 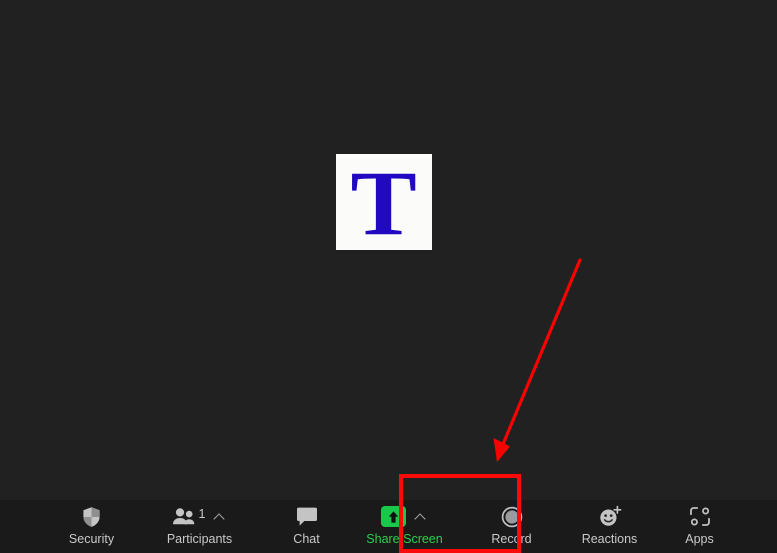 I want to click on toolbar-item-share-screen: Share Screen, so click(x=405, y=526).